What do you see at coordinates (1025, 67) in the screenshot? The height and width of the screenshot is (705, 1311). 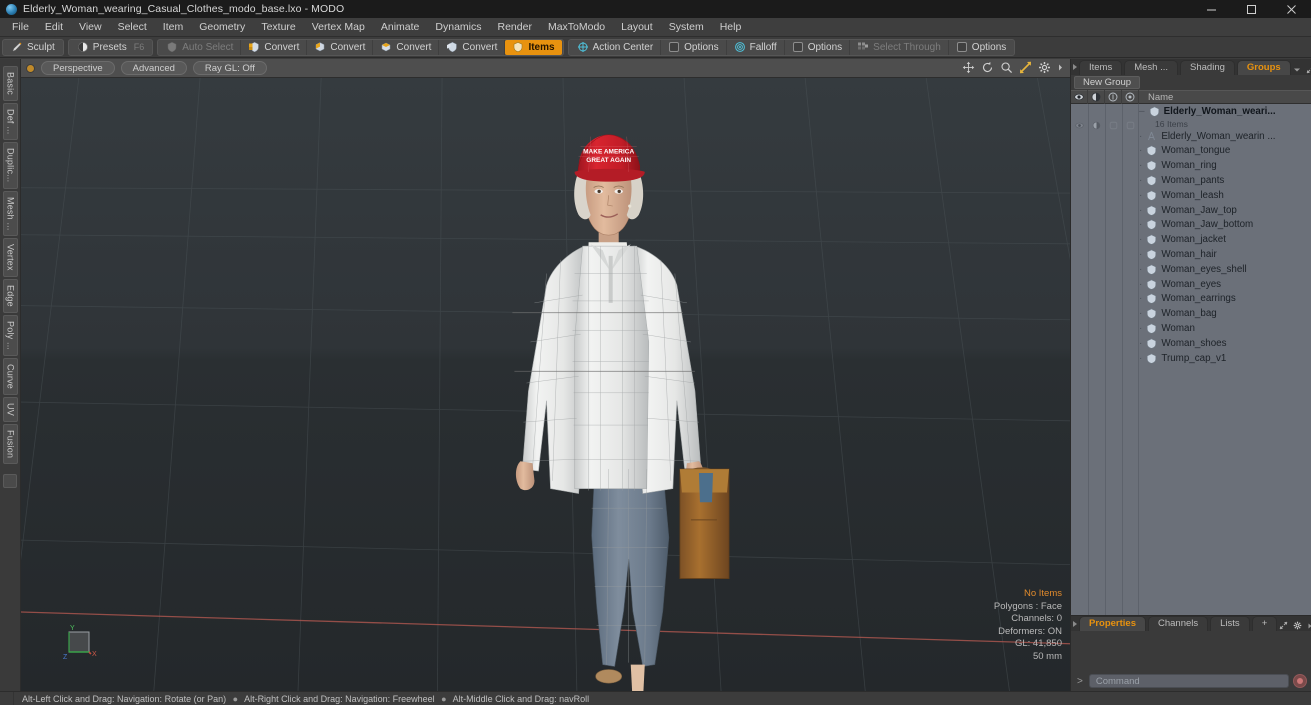 I see `resize-arrow-icon` at bounding box center [1025, 67].